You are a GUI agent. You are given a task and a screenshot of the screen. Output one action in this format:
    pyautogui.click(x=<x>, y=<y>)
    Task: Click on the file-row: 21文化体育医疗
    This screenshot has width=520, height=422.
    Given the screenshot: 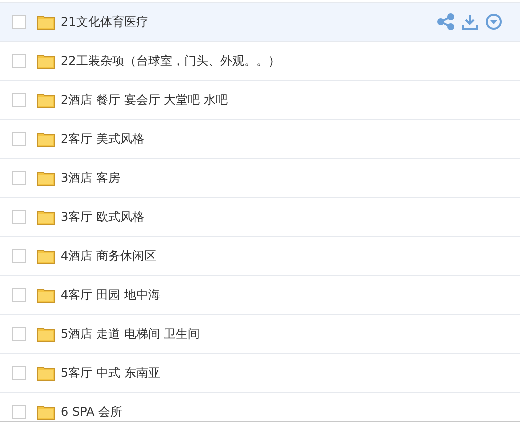 What is the action you would take?
    pyautogui.click(x=260, y=22)
    